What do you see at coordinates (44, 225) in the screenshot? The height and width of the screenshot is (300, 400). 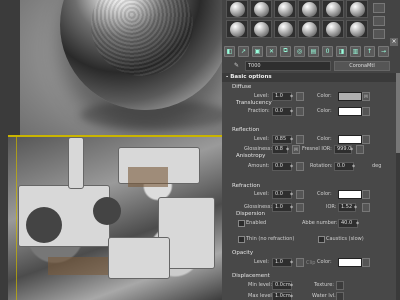 I see `engine-pulley` at bounding box center [44, 225].